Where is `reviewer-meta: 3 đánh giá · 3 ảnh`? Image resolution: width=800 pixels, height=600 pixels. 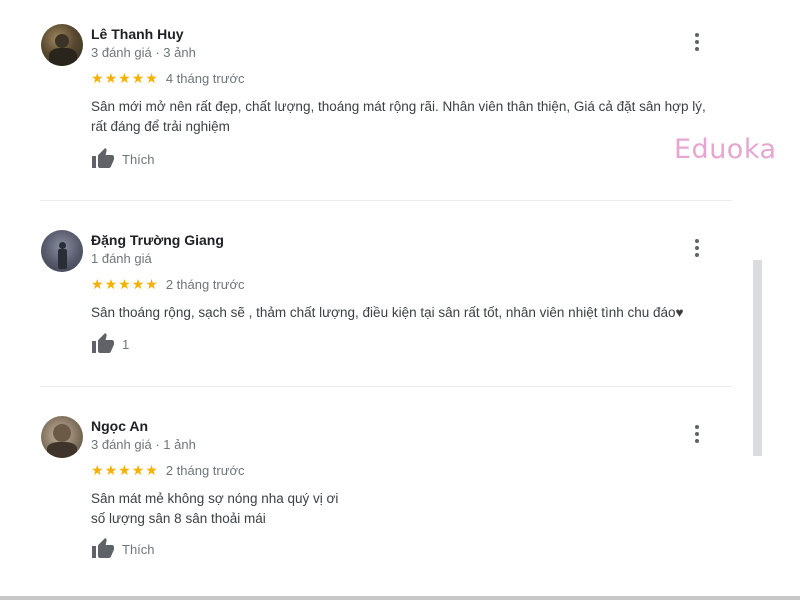 reviewer-meta: 3 đánh giá · 3 ảnh is located at coordinates (143, 52).